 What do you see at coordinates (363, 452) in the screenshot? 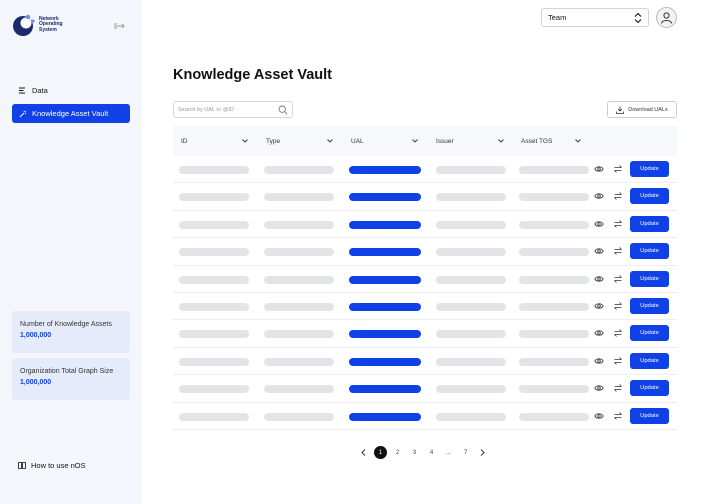
I see `pagination-prev-icon` at bounding box center [363, 452].